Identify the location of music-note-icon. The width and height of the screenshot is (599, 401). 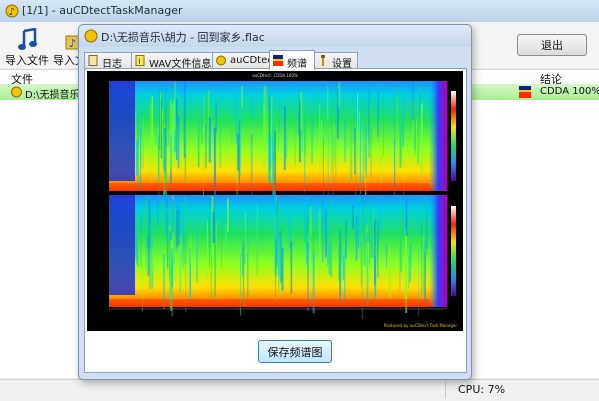
(27, 39).